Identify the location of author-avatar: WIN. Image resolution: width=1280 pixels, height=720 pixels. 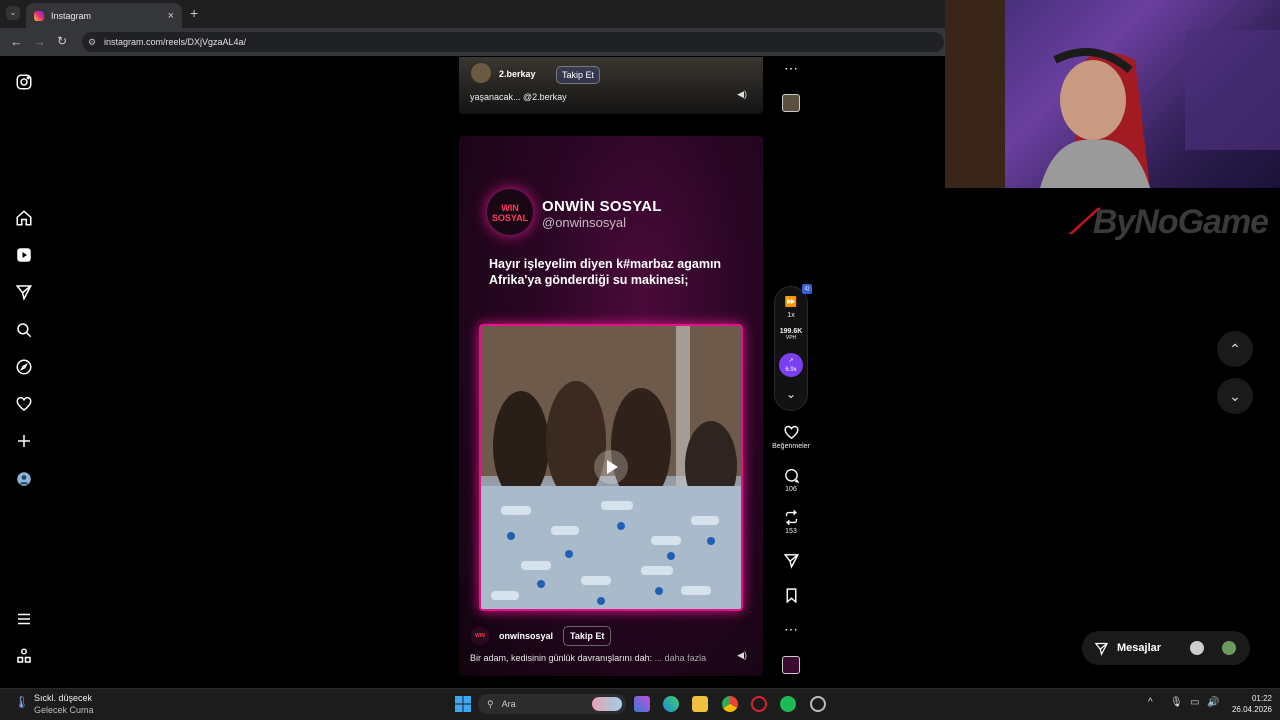
(480, 636).